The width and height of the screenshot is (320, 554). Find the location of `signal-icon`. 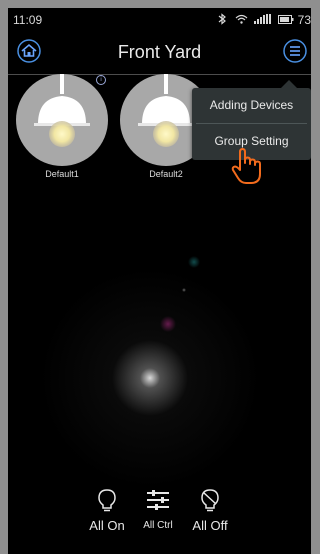

signal-icon is located at coordinates (262, 19).